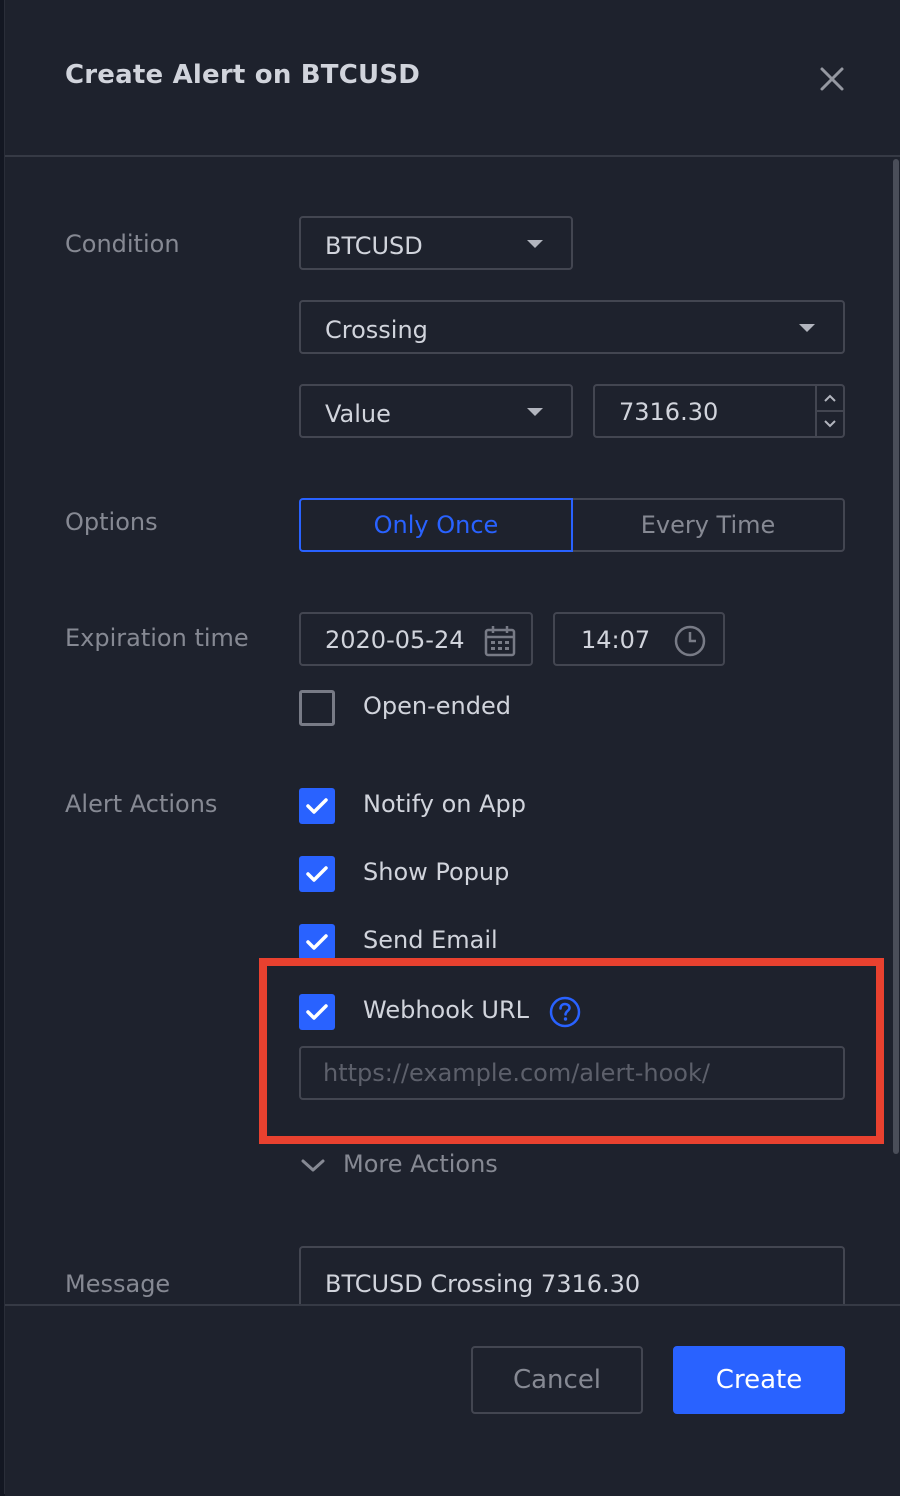 The image size is (900, 1496). I want to click on send-email-checkbox, so click(317, 942).